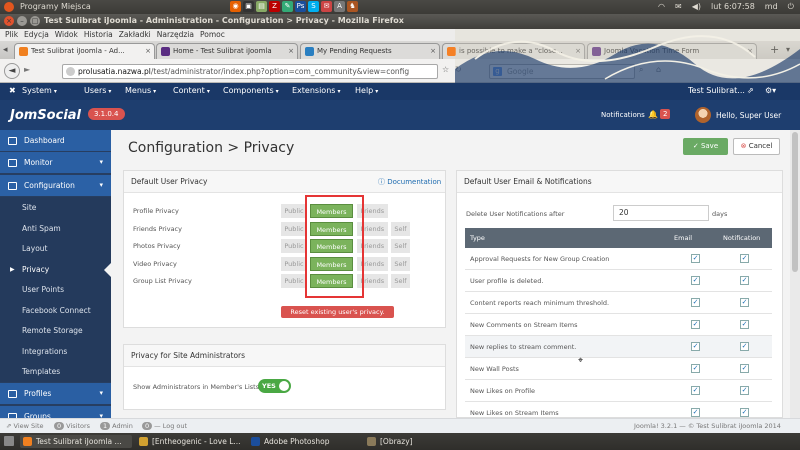  What do you see at coordinates (623, 115) in the screenshot?
I see `notifications-link: Notifications` at bounding box center [623, 115].